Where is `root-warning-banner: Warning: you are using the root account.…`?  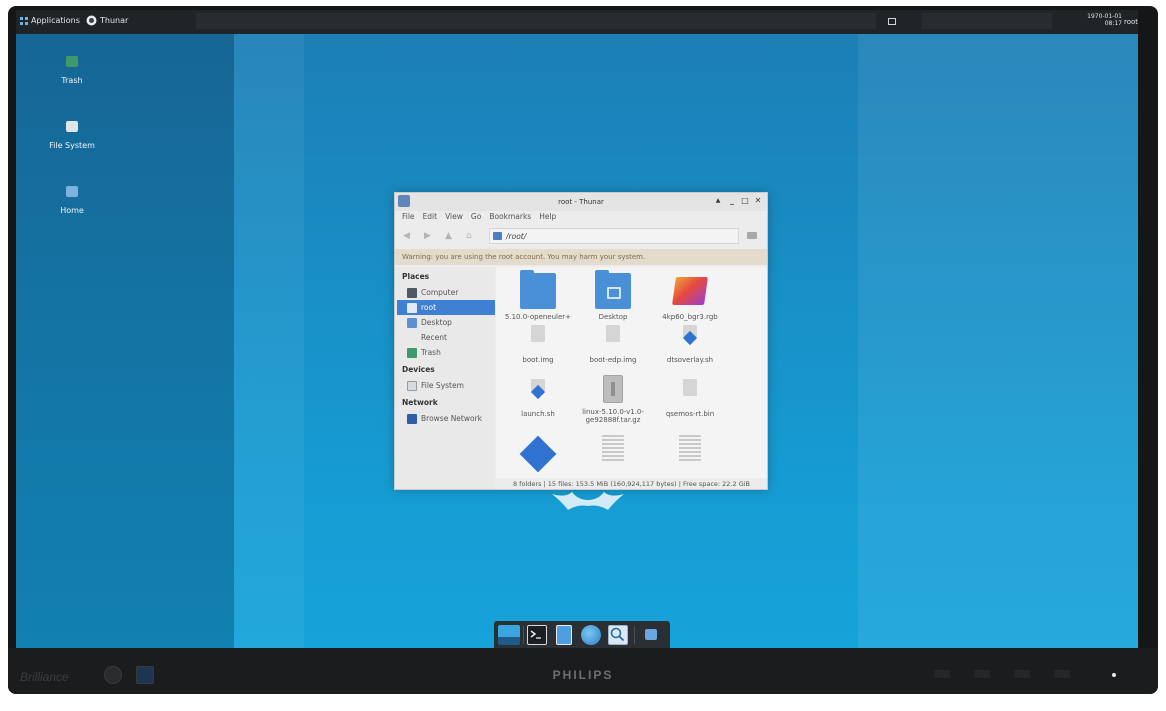 root-warning-banner: Warning: you are using the root account.… is located at coordinates (581, 257).